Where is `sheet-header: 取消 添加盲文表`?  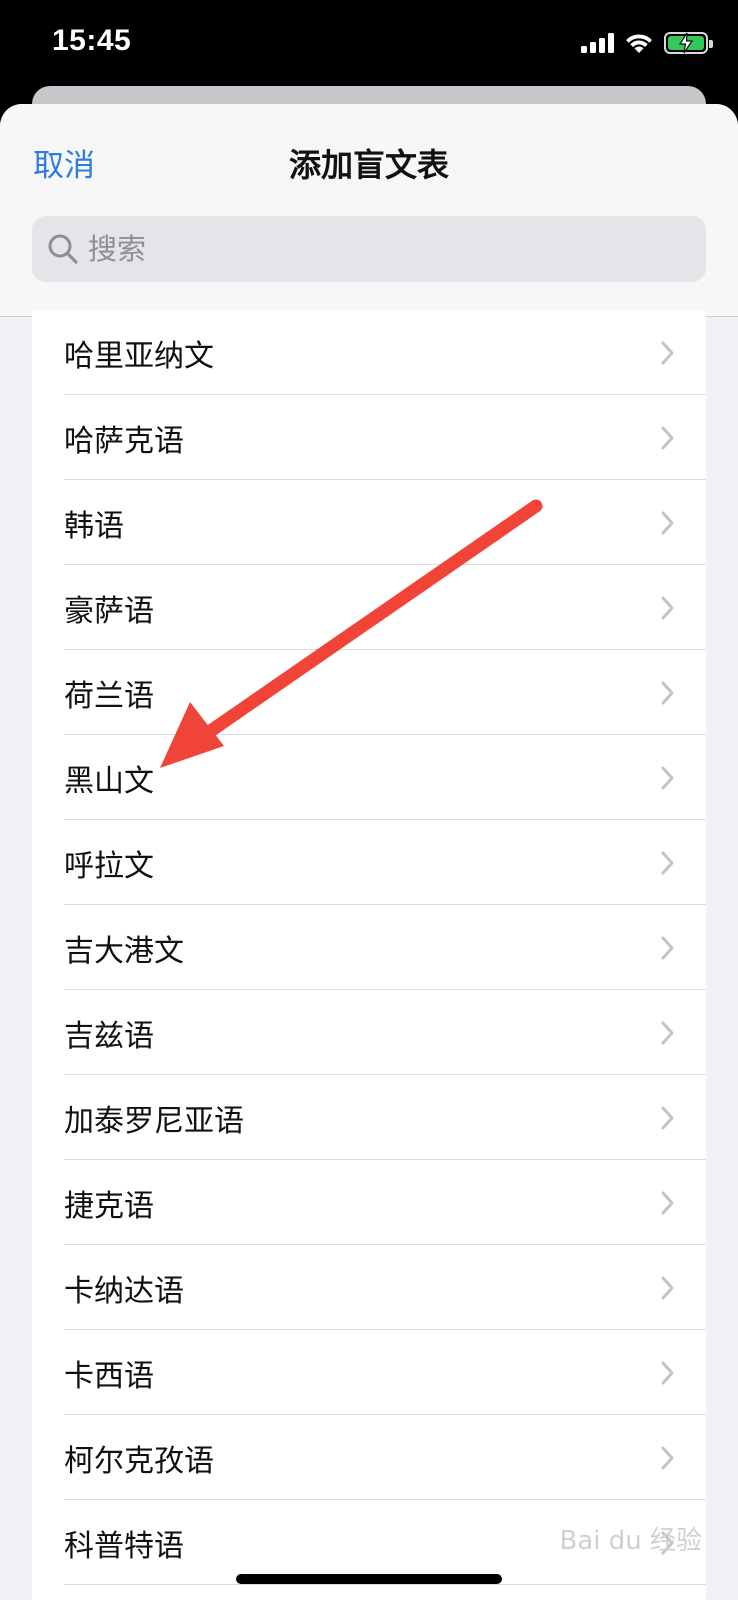 sheet-header: 取消 添加盲文表 is located at coordinates (369, 210).